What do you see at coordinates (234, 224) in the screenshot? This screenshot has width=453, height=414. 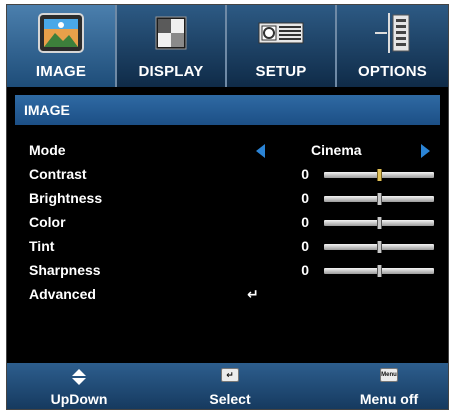 I see `menu-row-color: Color 0` at bounding box center [234, 224].